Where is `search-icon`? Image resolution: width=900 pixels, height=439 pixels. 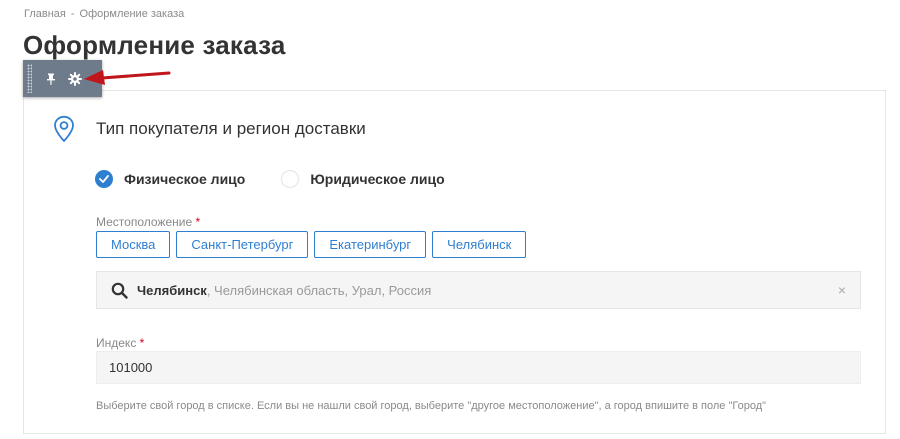 search-icon is located at coordinates (119, 290).